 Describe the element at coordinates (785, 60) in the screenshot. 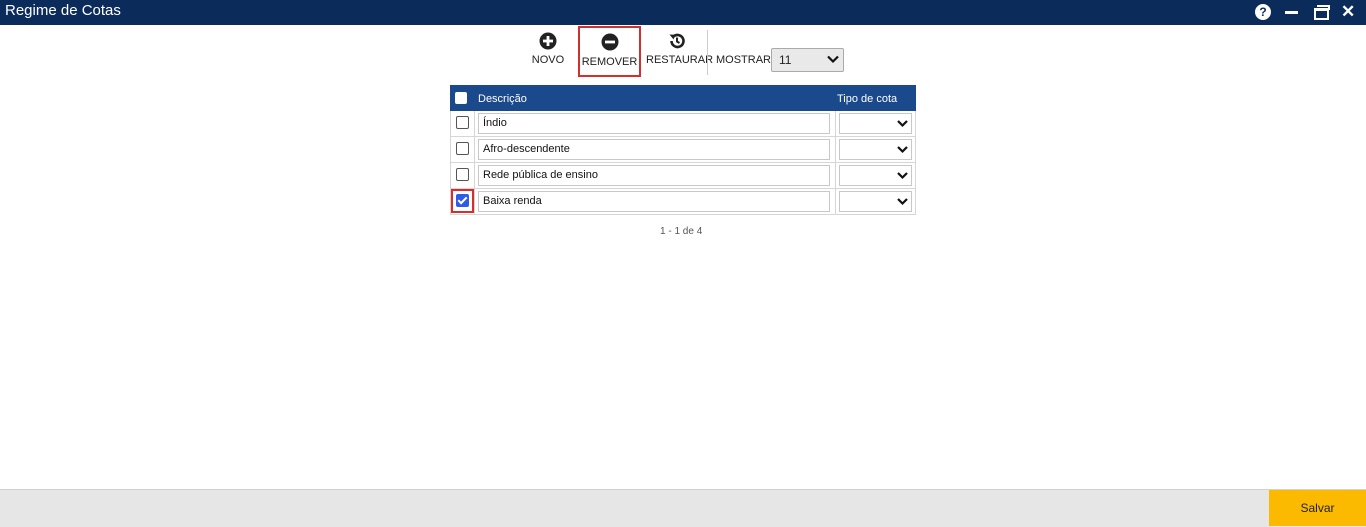

I see `page-size-value: 11` at that location.